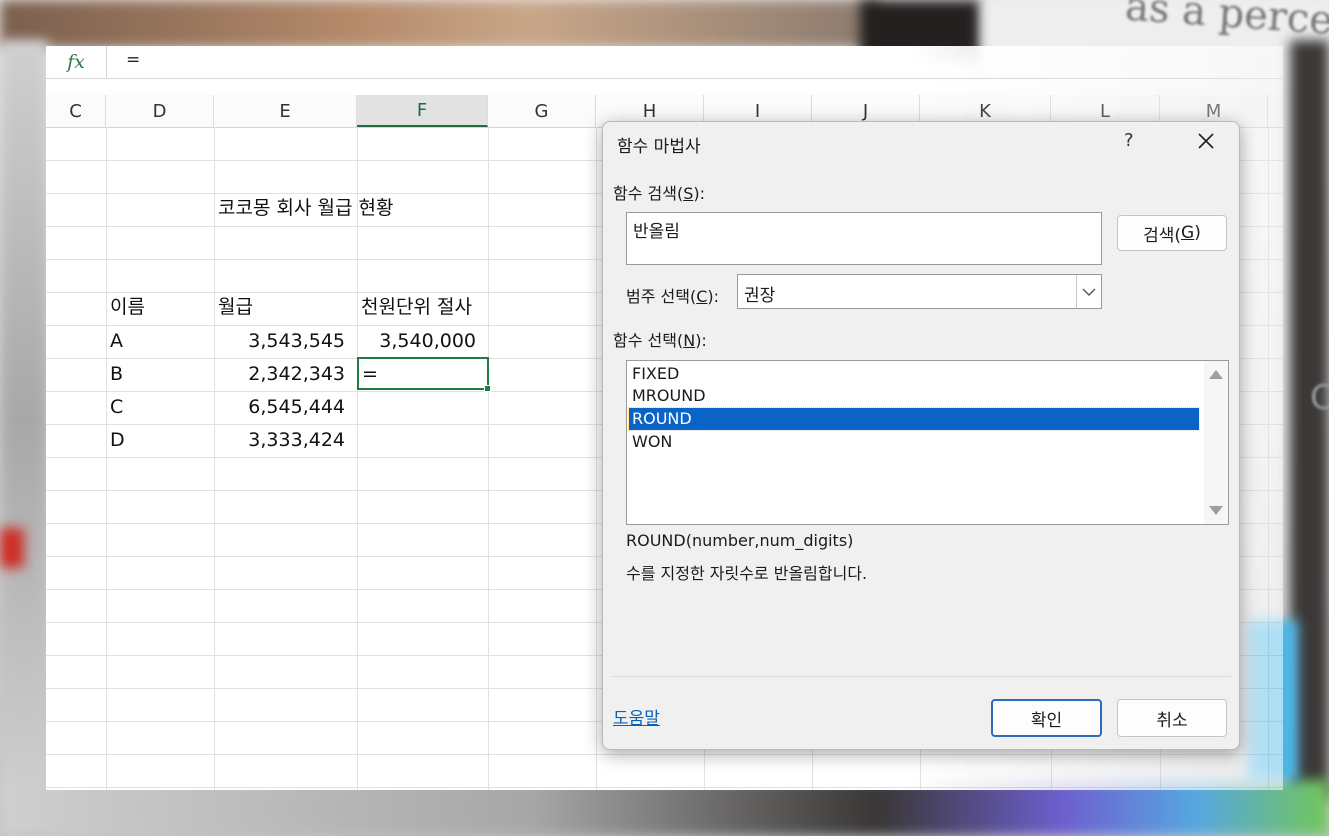 Image resolution: width=1329 pixels, height=836 pixels. I want to click on cell-rounded-a: 3,540,000, so click(417, 341).